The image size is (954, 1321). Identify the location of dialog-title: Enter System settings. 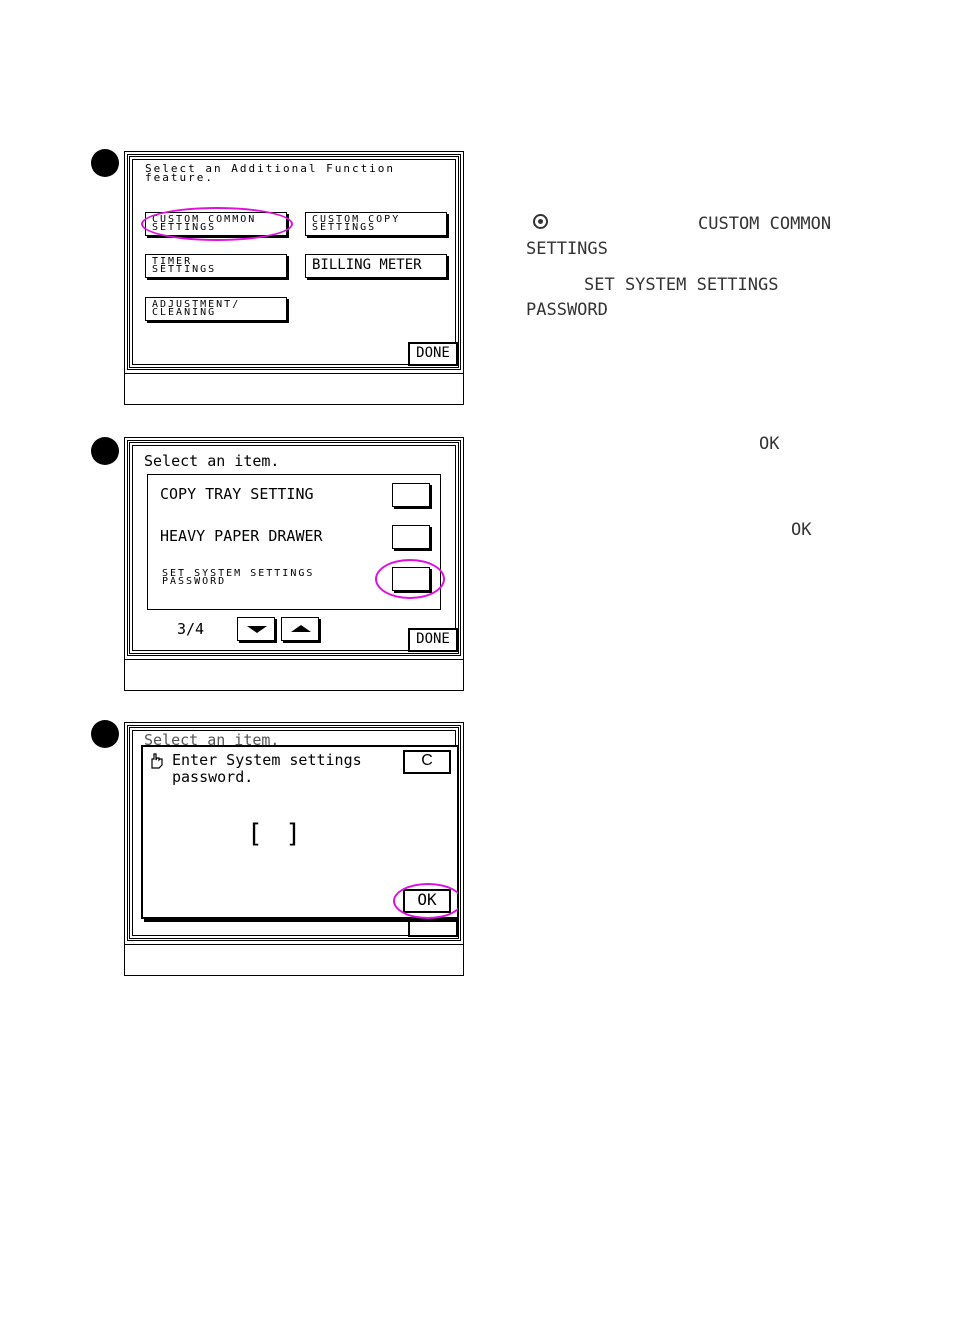
(267, 760).